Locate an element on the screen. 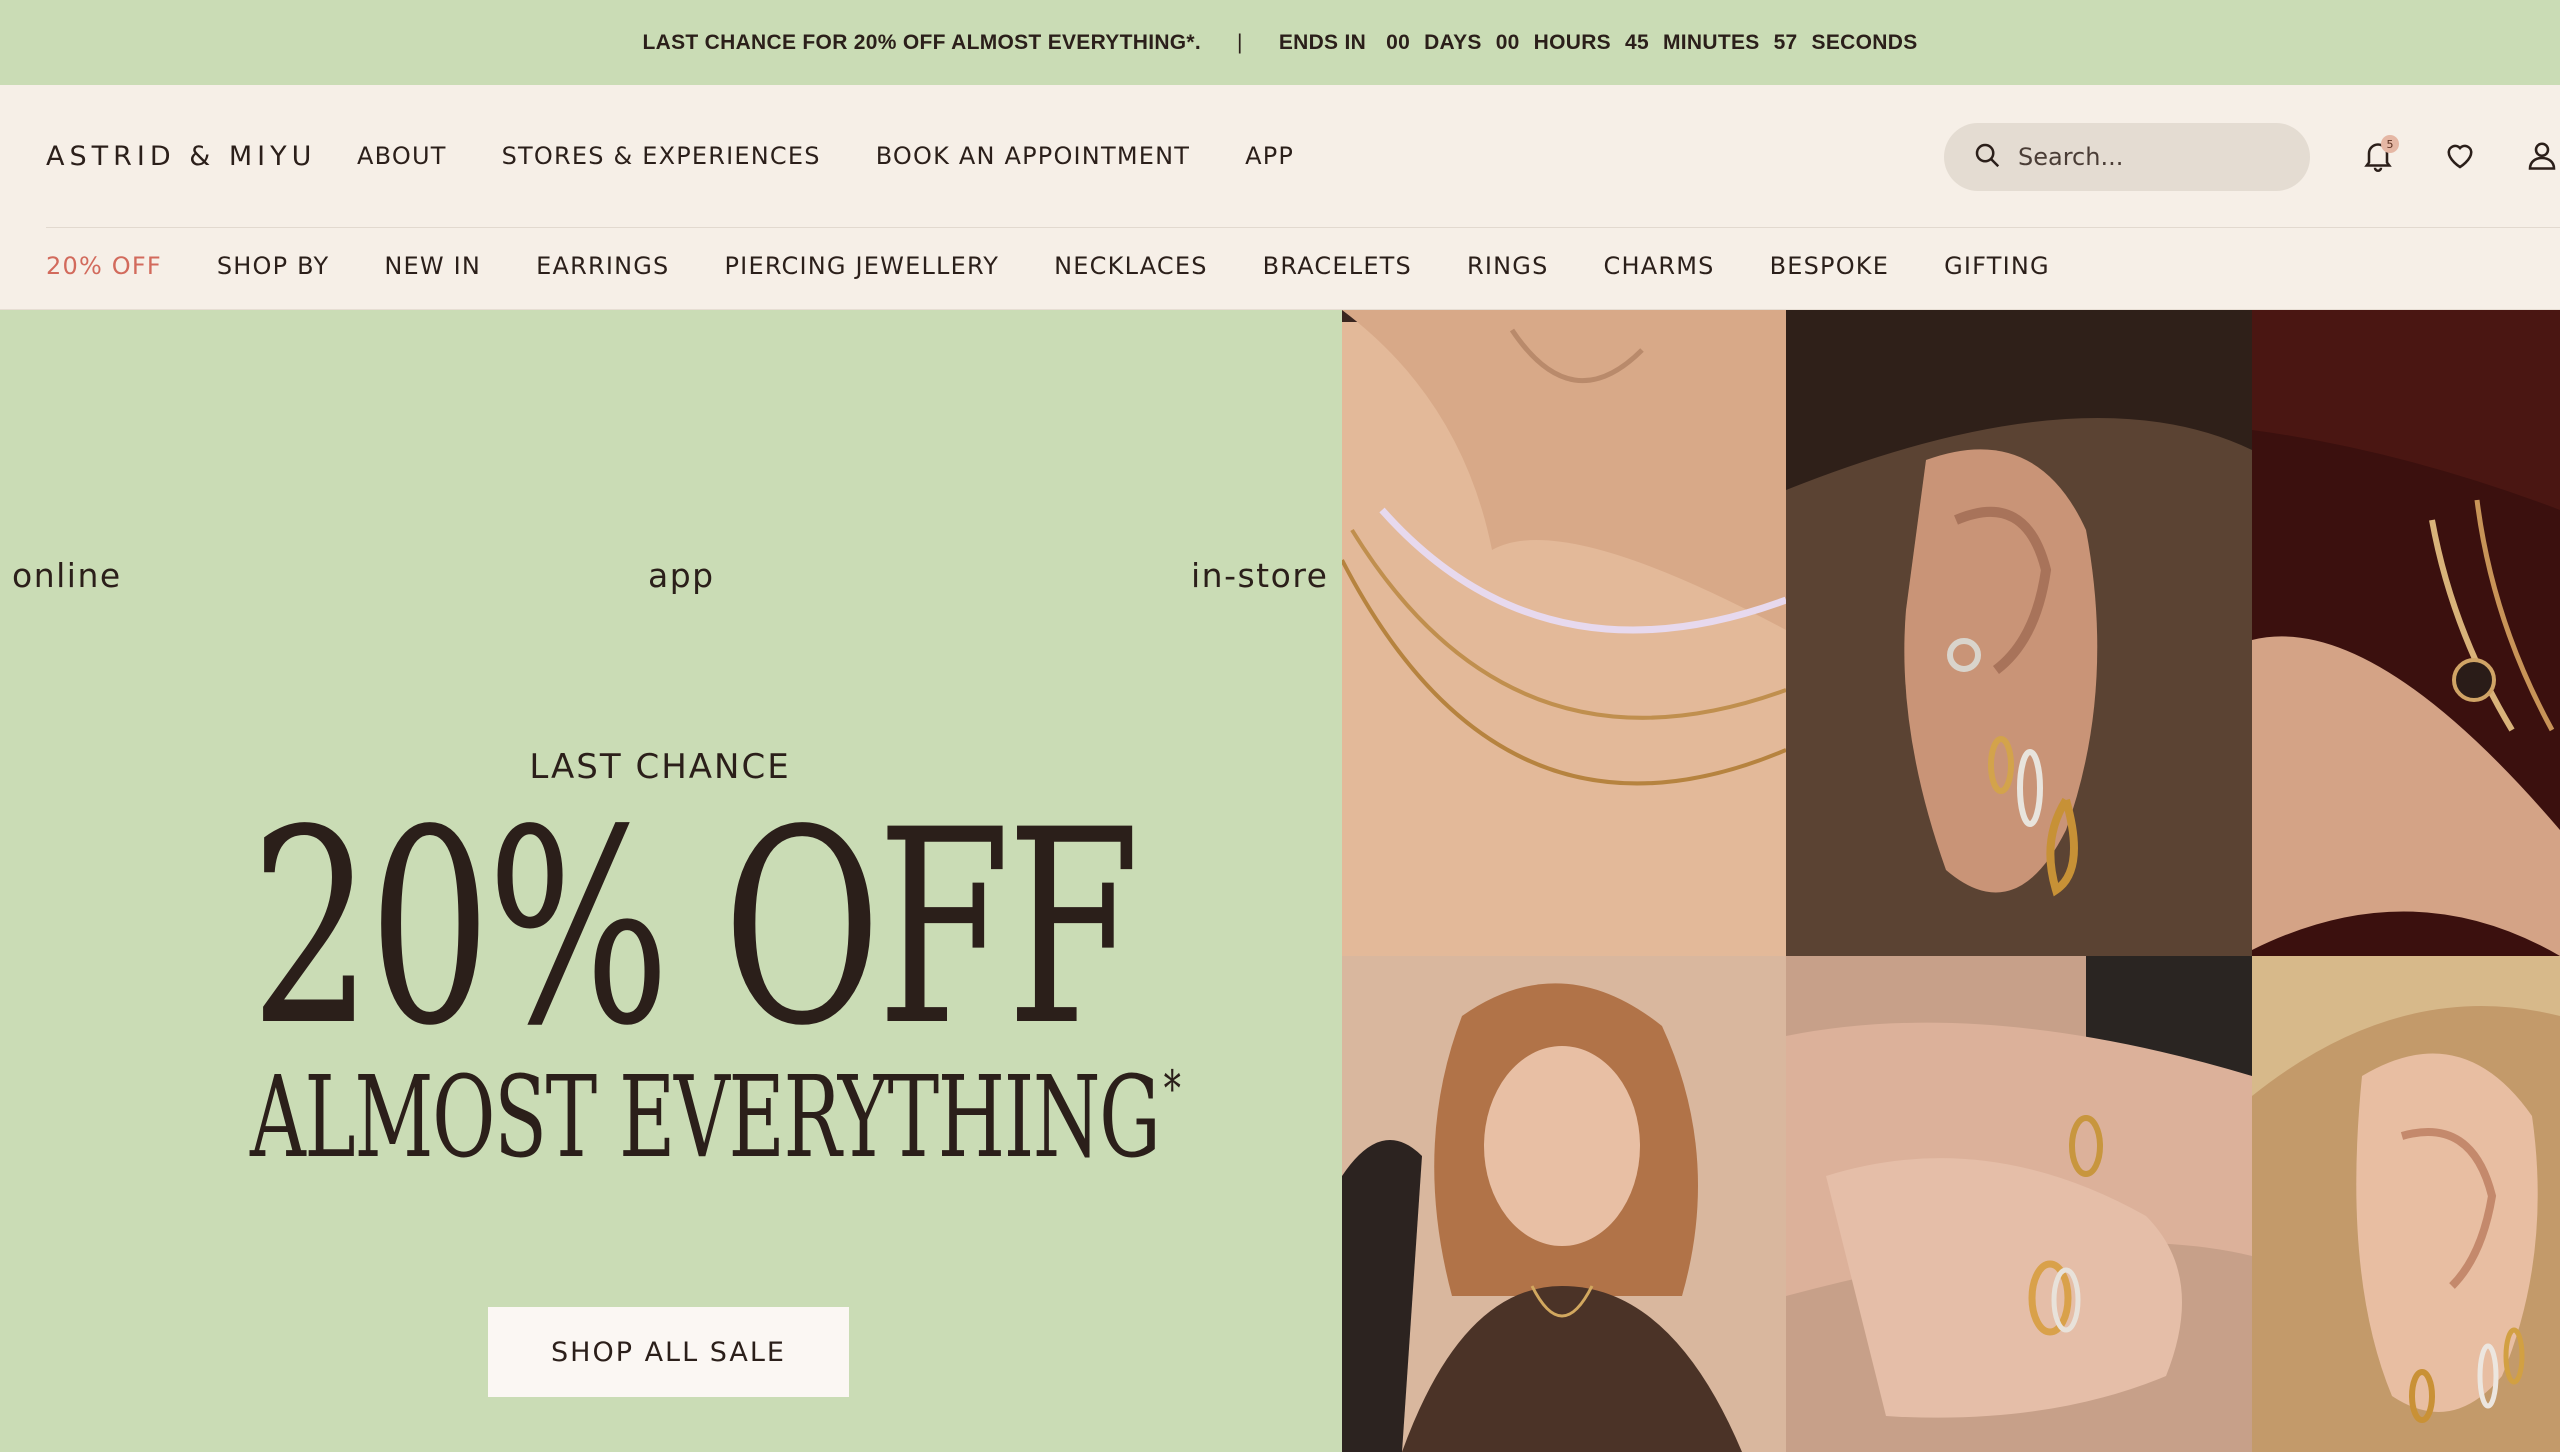 The image size is (2560, 1452). search-bar is located at coordinates (2127, 157).